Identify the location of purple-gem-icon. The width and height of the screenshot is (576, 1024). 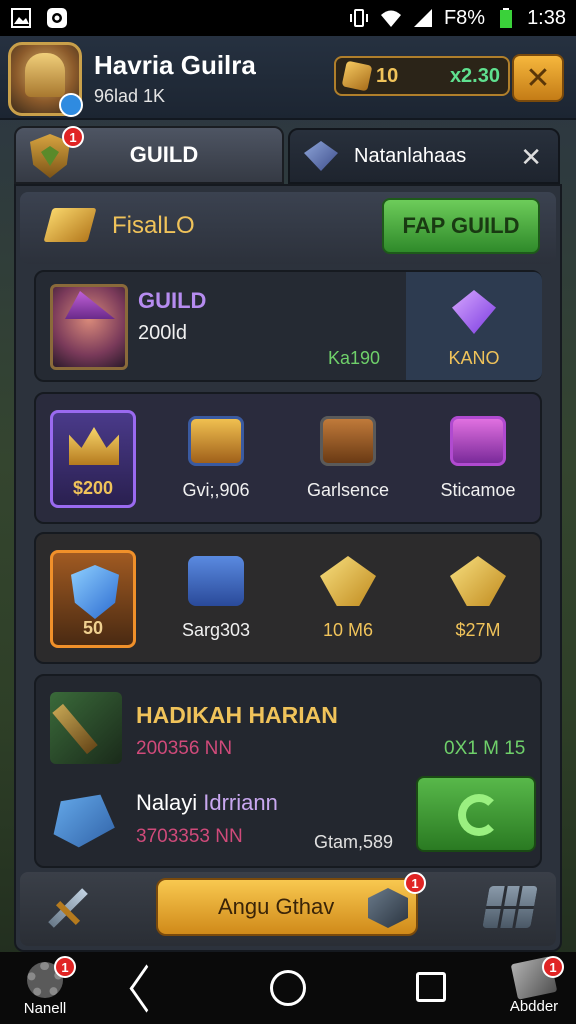
(474, 312).